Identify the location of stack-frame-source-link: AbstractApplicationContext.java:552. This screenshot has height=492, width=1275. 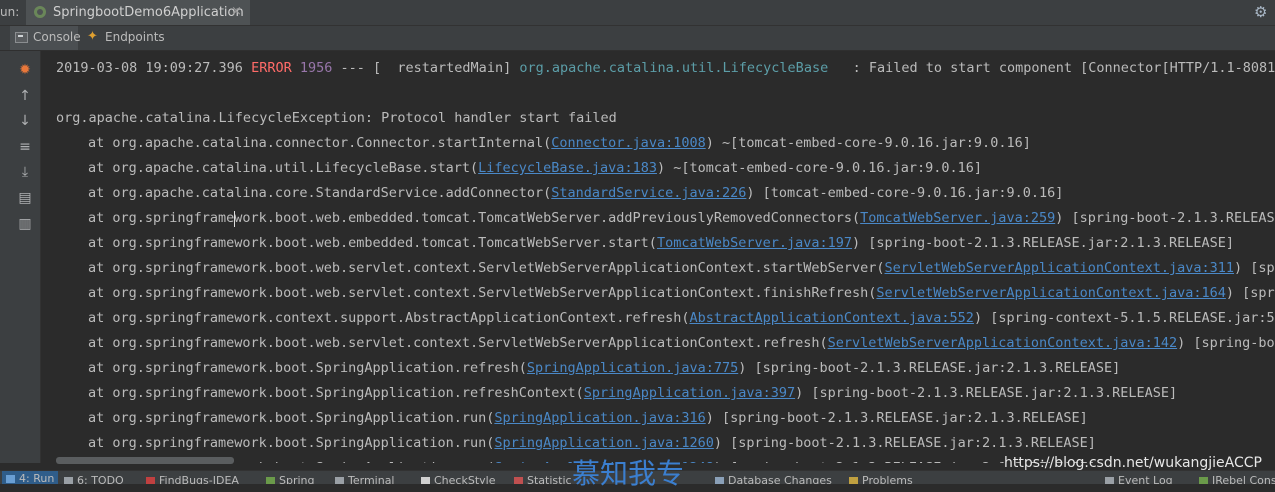
(831, 318).